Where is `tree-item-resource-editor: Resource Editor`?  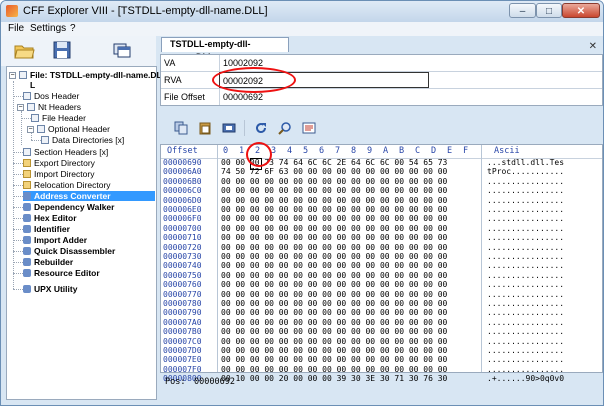 tree-item-resource-editor: Resource Editor is located at coordinates (61, 273).